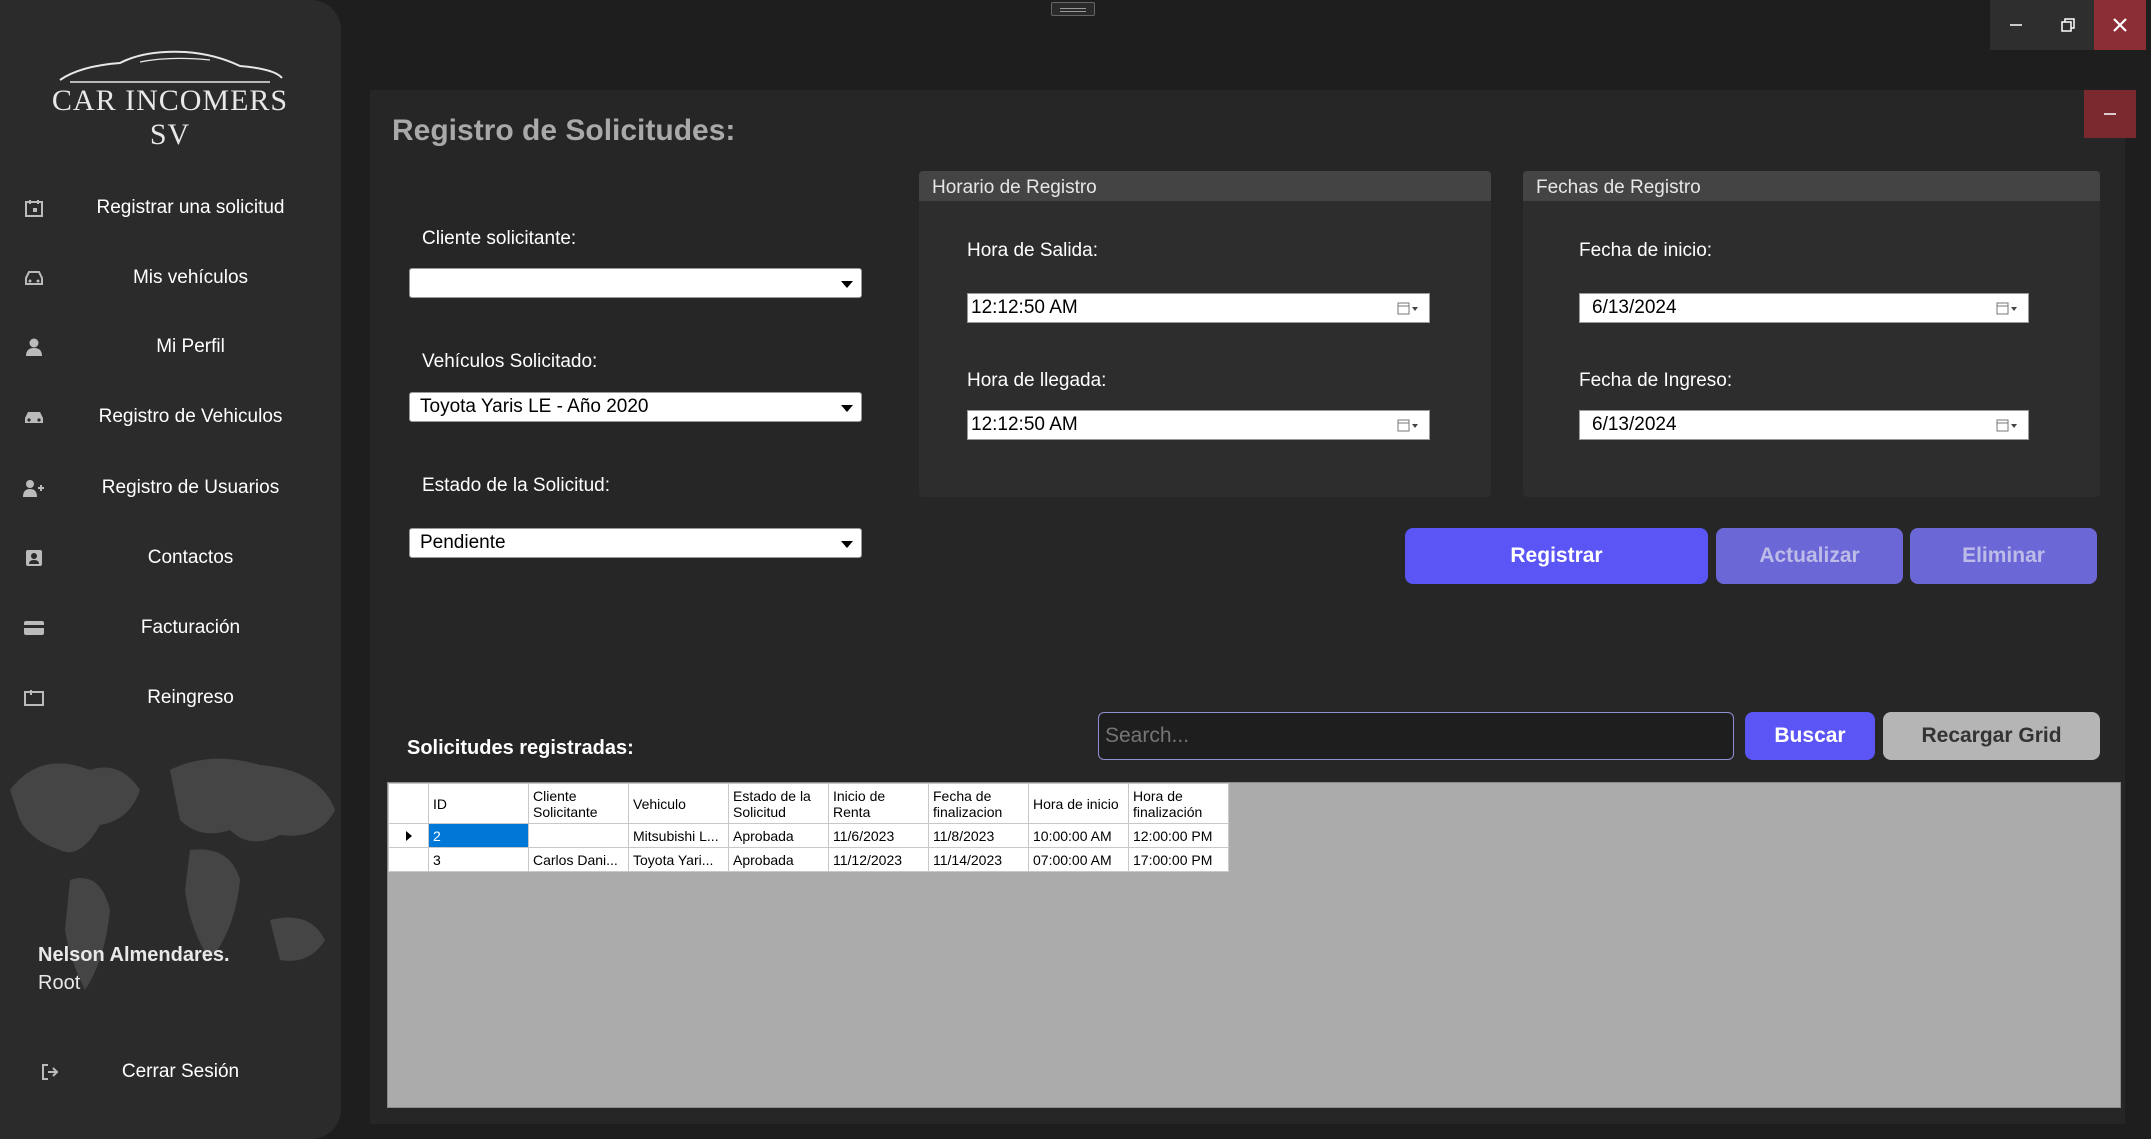 The width and height of the screenshot is (2151, 1139). I want to click on restore-window-button, so click(2068, 25).